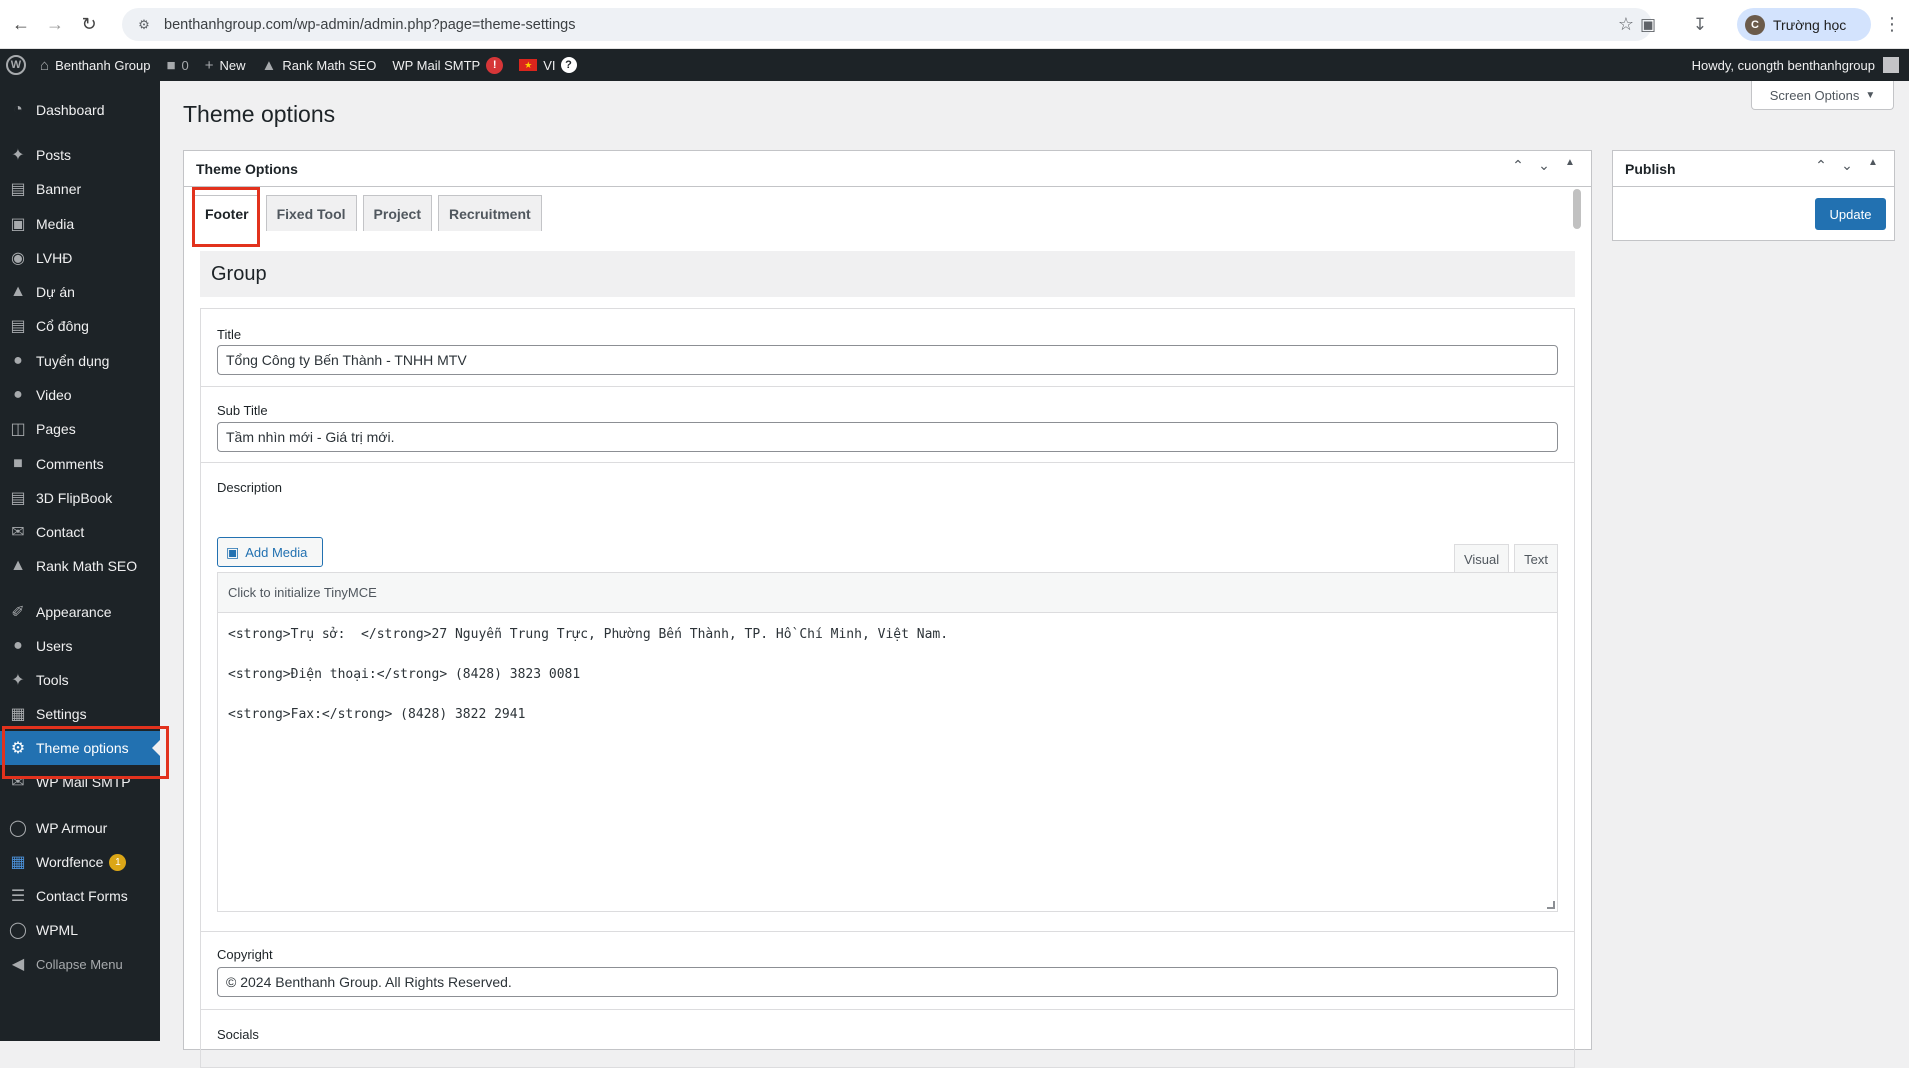 This screenshot has width=1909, height=1068. What do you see at coordinates (1626, 24) in the screenshot?
I see `bookmark-star-icon: ☆` at bounding box center [1626, 24].